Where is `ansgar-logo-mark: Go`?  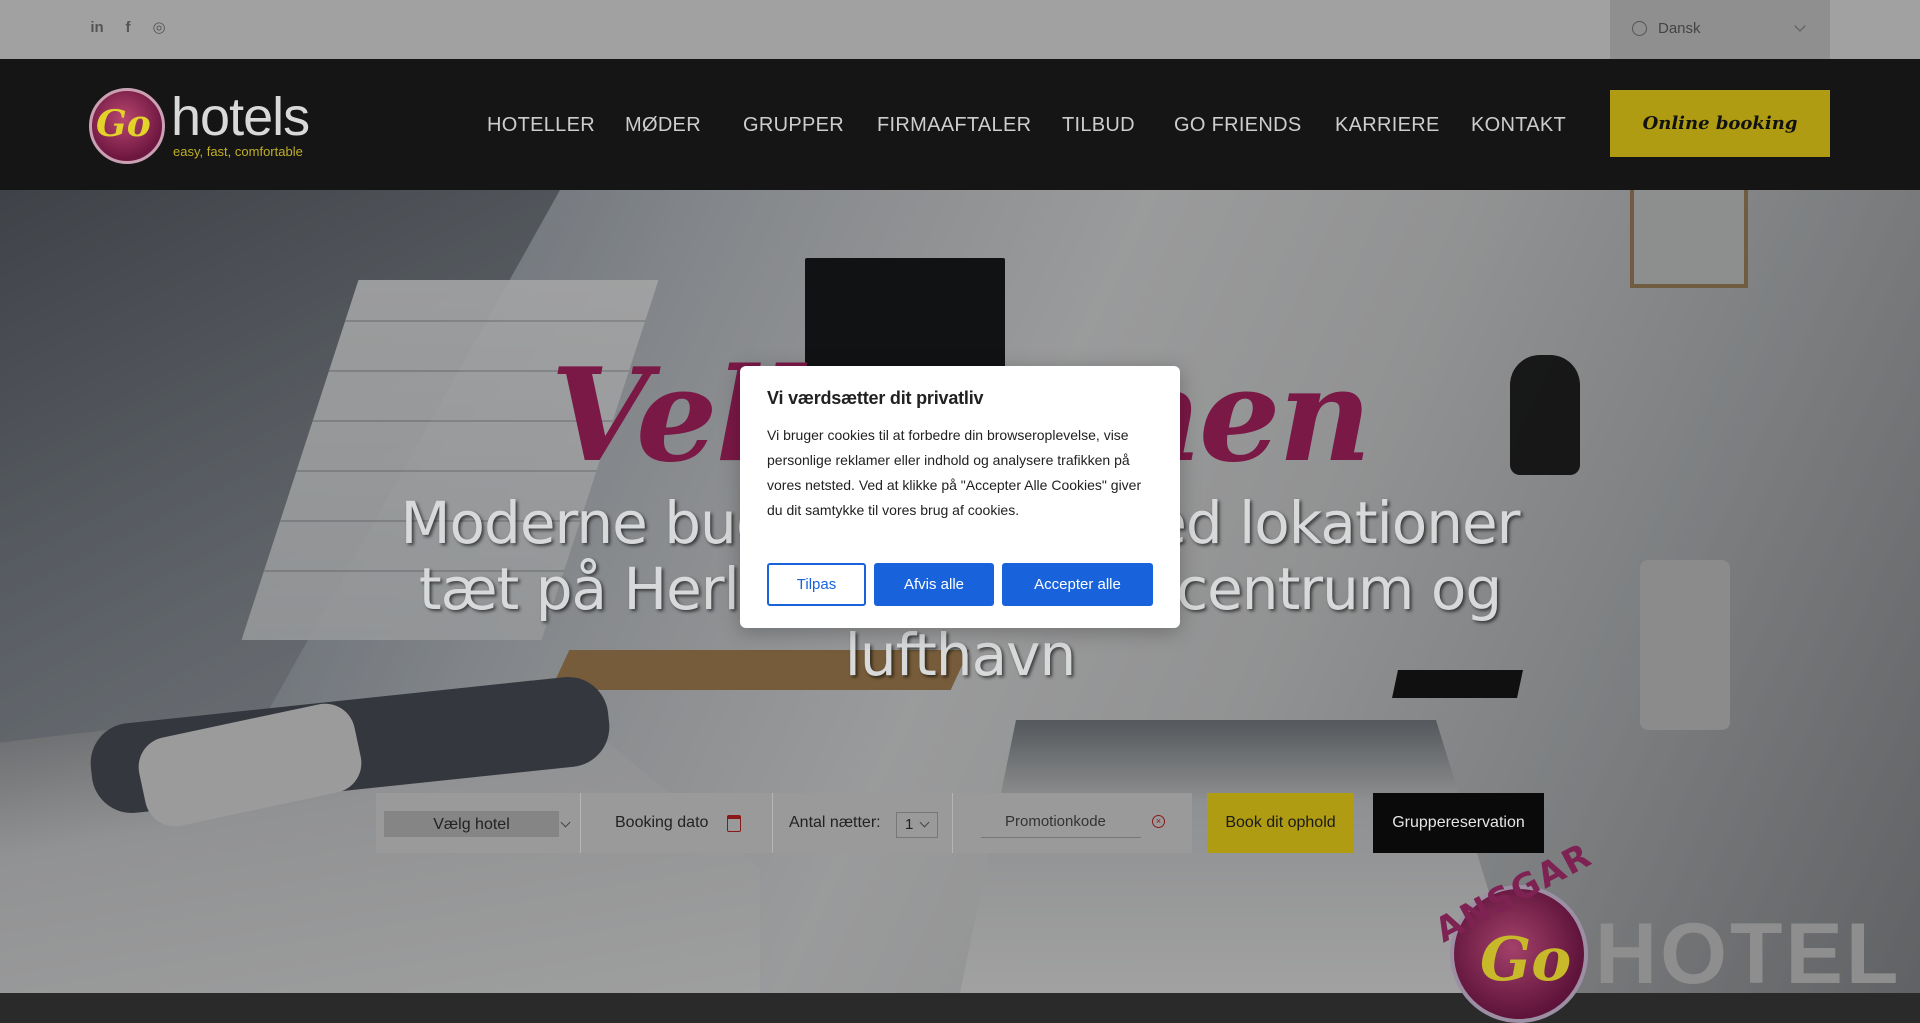
ansgar-logo-mark: Go is located at coordinates (1526, 960).